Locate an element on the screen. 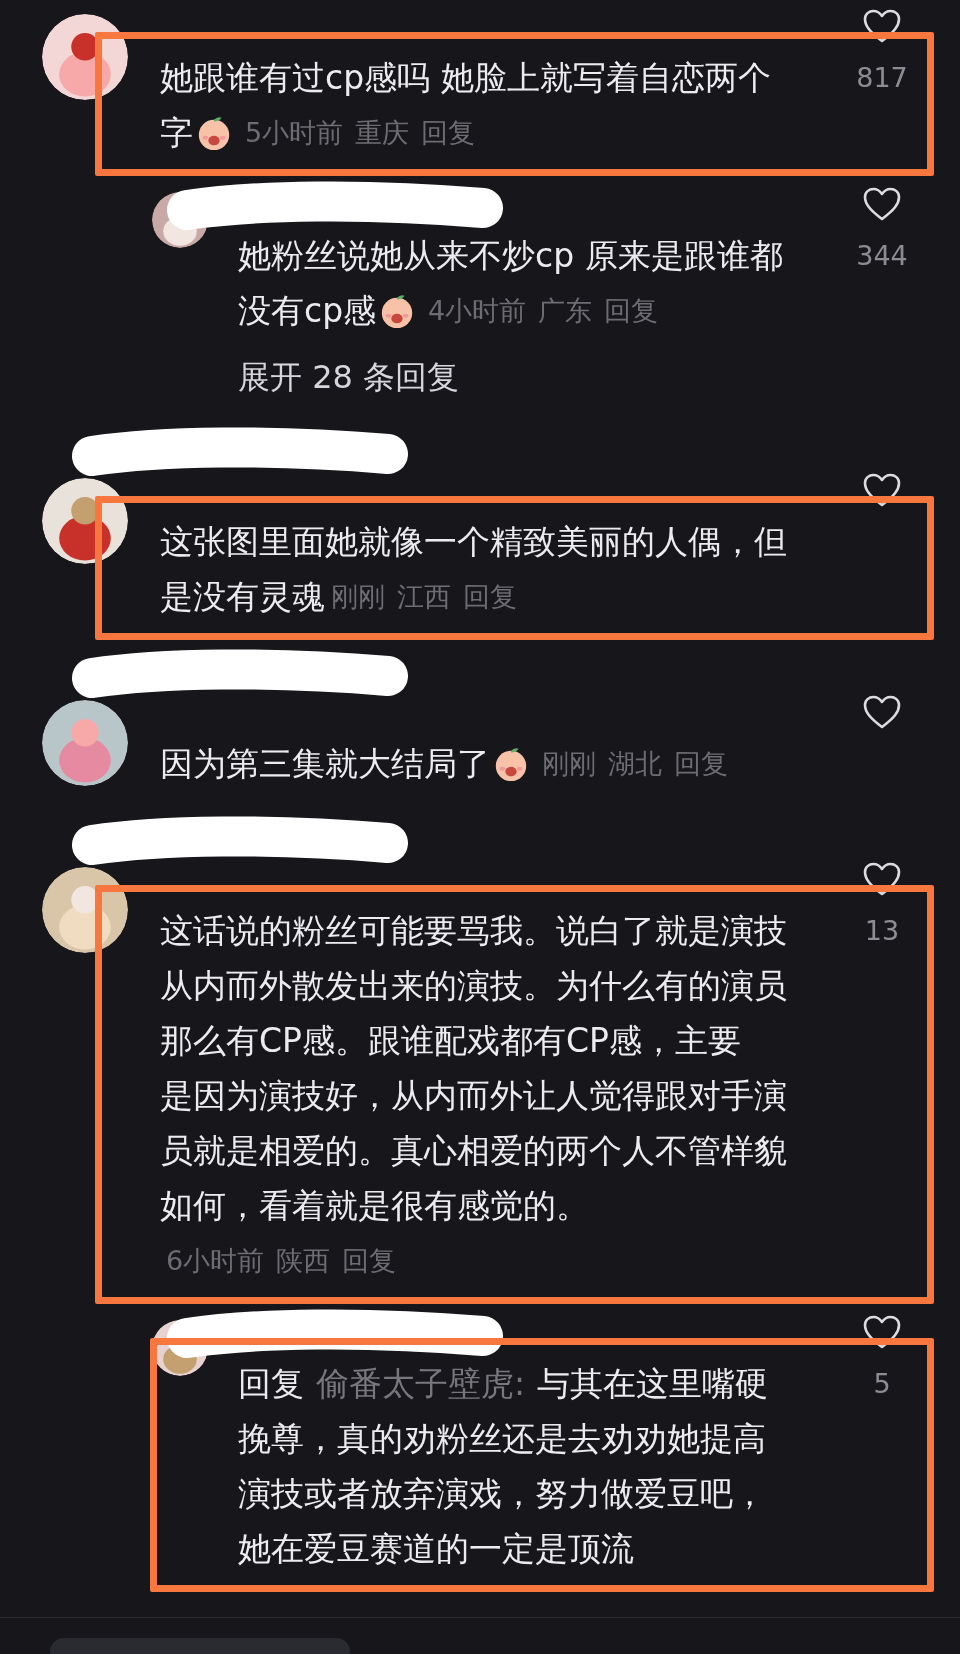 The image size is (960, 1654). like-count: 817 is located at coordinates (882, 78).